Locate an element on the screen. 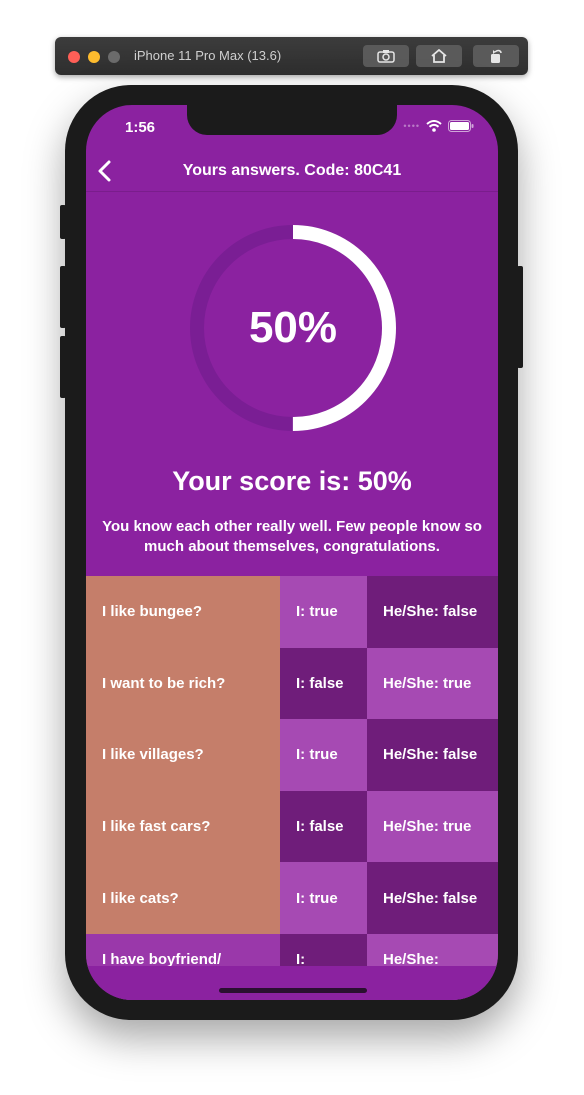 The height and width of the screenshot is (1095, 584). answer-question: I like villages? is located at coordinates (183, 755).